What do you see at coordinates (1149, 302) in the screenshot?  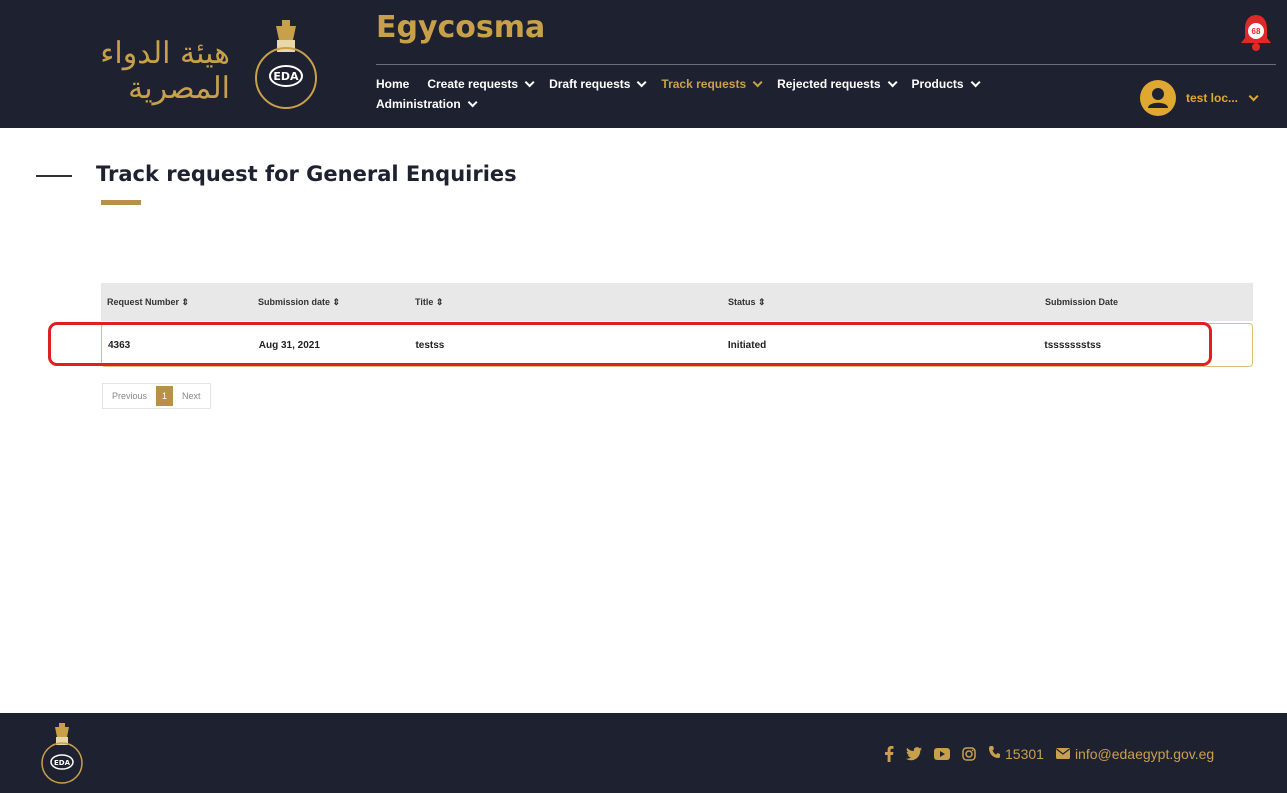 I see `column-header-submission-date-2: Submission Date` at bounding box center [1149, 302].